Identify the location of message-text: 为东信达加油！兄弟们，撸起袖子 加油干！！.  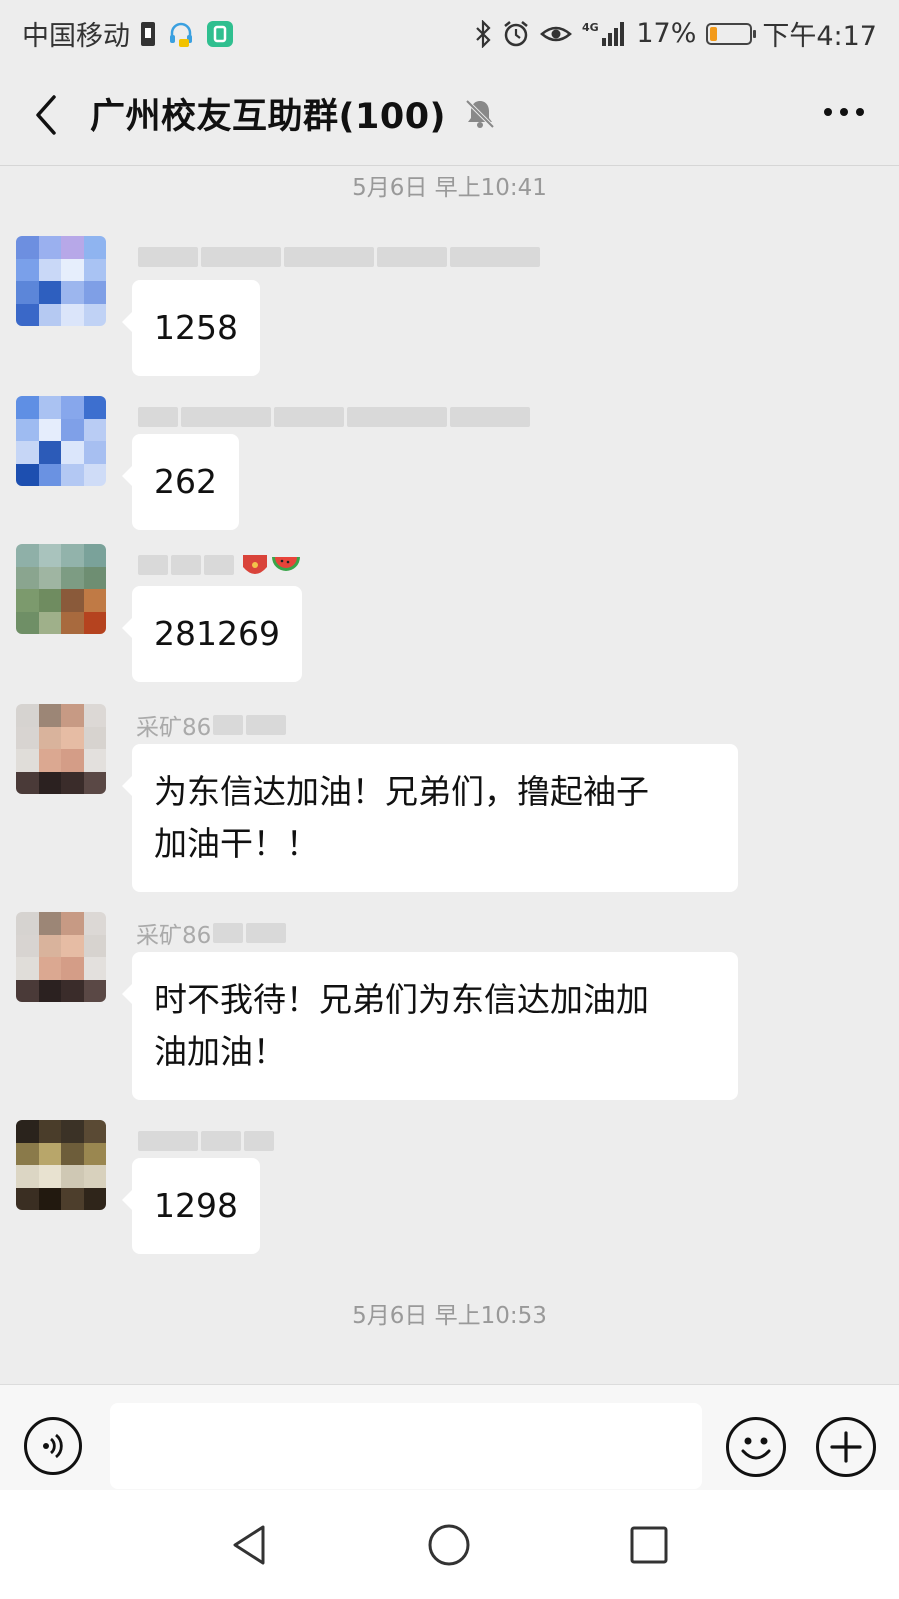
(401, 817).